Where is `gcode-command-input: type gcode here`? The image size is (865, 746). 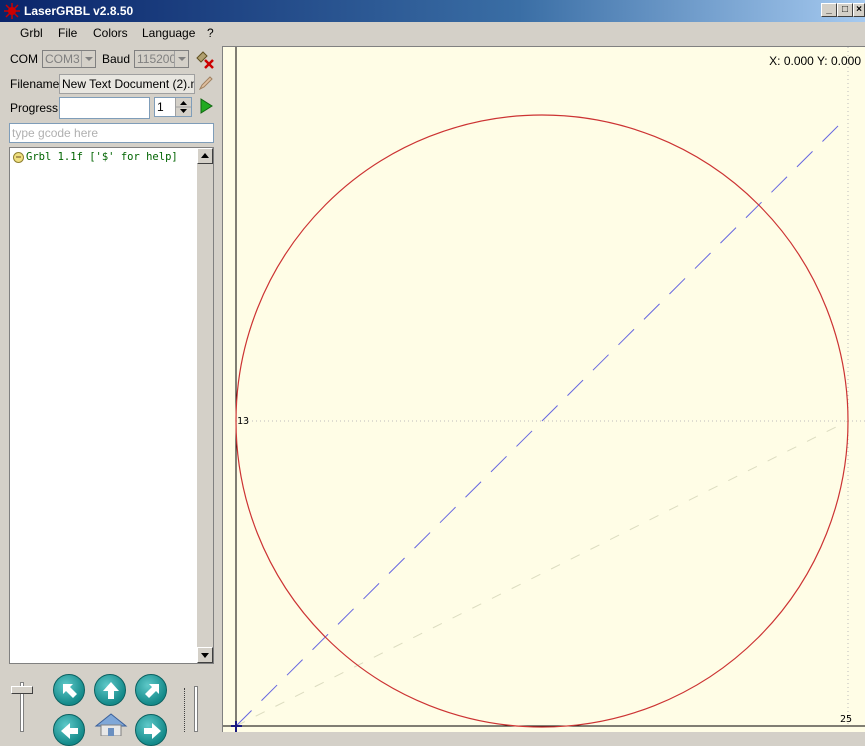
gcode-command-input: type gcode here is located at coordinates (111, 133).